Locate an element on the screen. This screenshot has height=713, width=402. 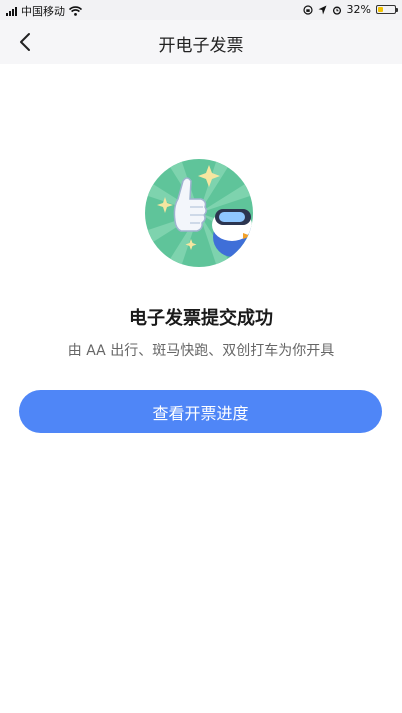
issuer-subtitle: 由 AA 出行、斑马快跑、双创打车为你开具 is located at coordinates (201, 351).